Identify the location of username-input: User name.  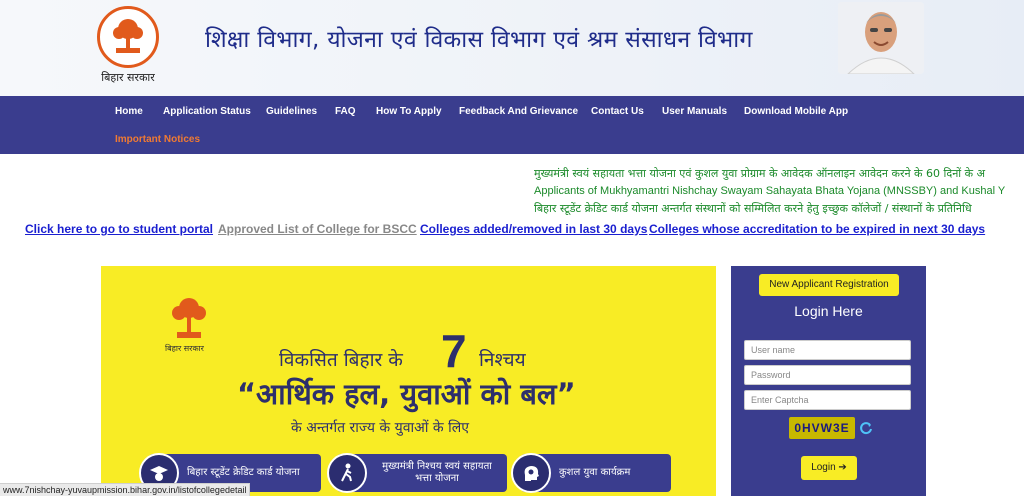
(827, 350).